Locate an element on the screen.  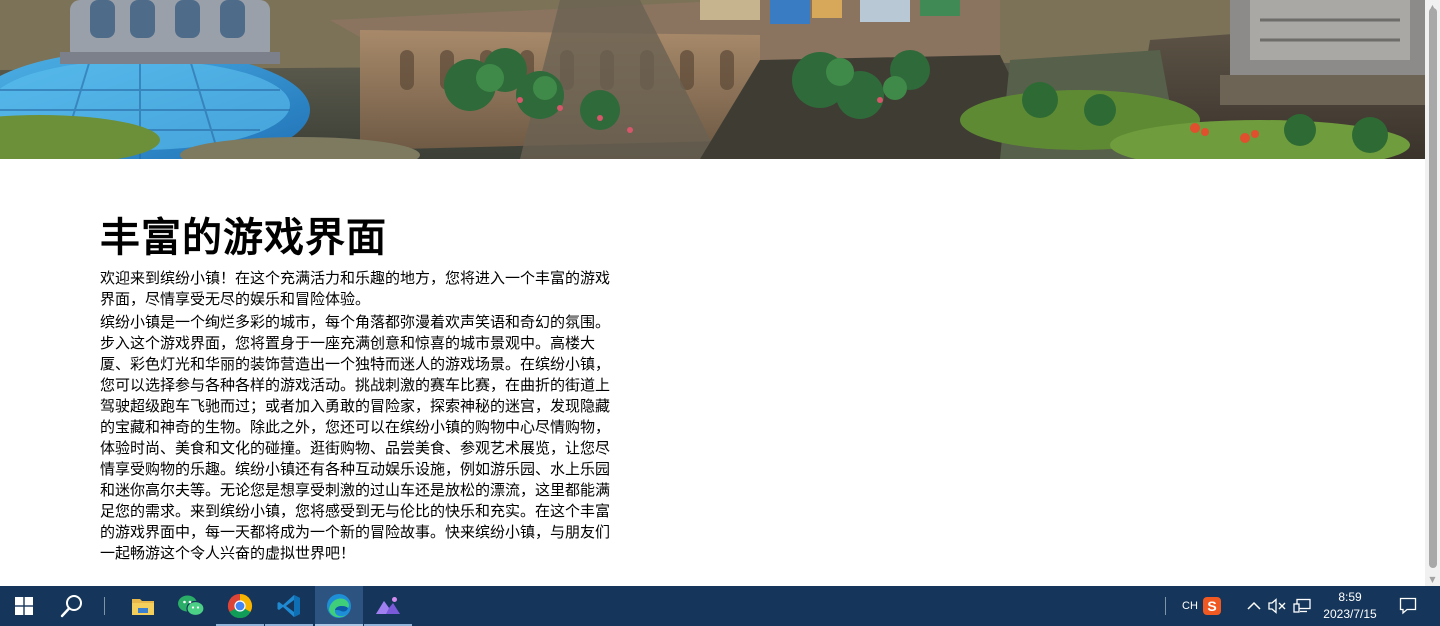
taskbar-separator is located at coordinates (104, 606).